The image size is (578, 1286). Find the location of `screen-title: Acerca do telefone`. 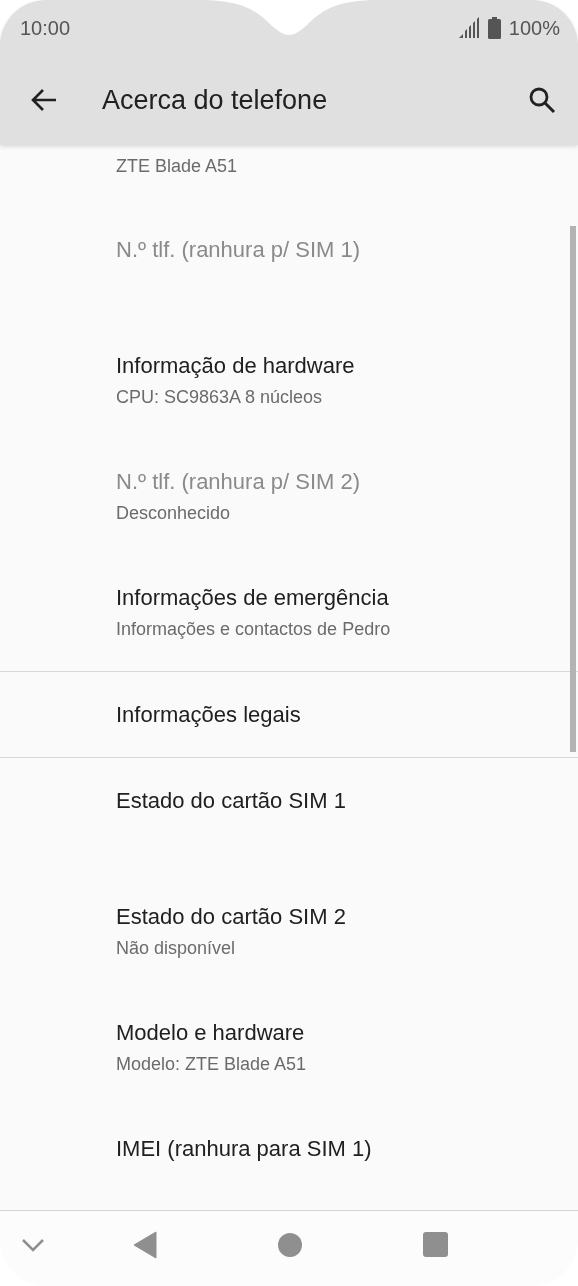

screen-title: Acerca do telefone is located at coordinates (215, 100).